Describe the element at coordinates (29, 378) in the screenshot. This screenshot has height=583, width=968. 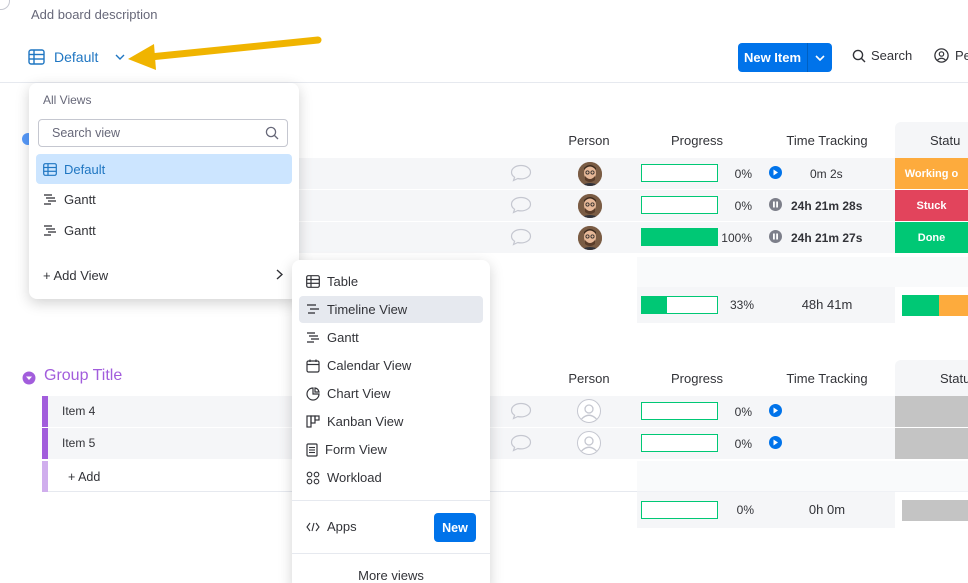
I see `group-collapse-icon` at that location.